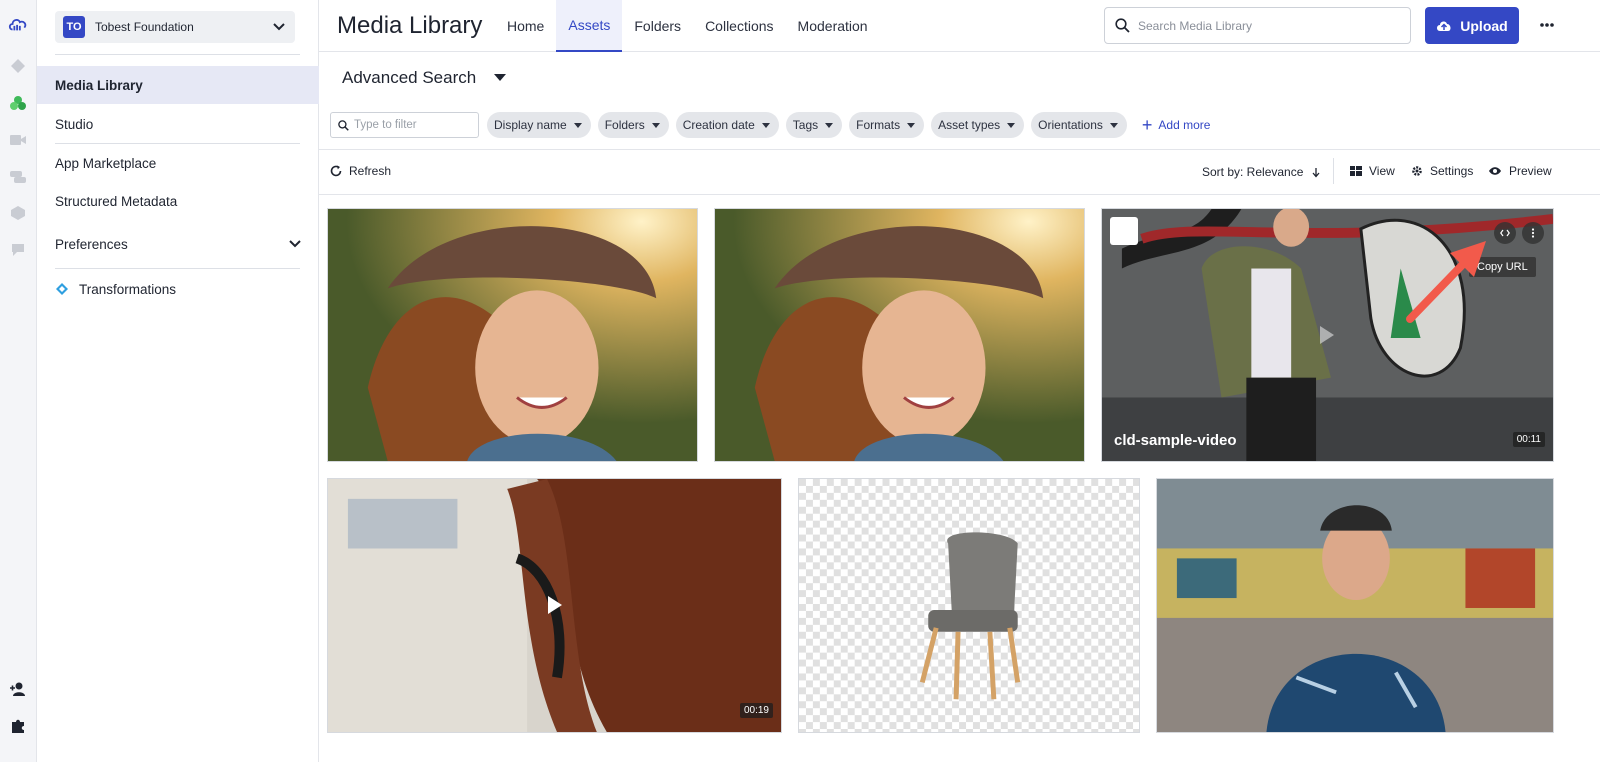  Describe the element at coordinates (414, 125) in the screenshot. I see `filter-input` at that location.